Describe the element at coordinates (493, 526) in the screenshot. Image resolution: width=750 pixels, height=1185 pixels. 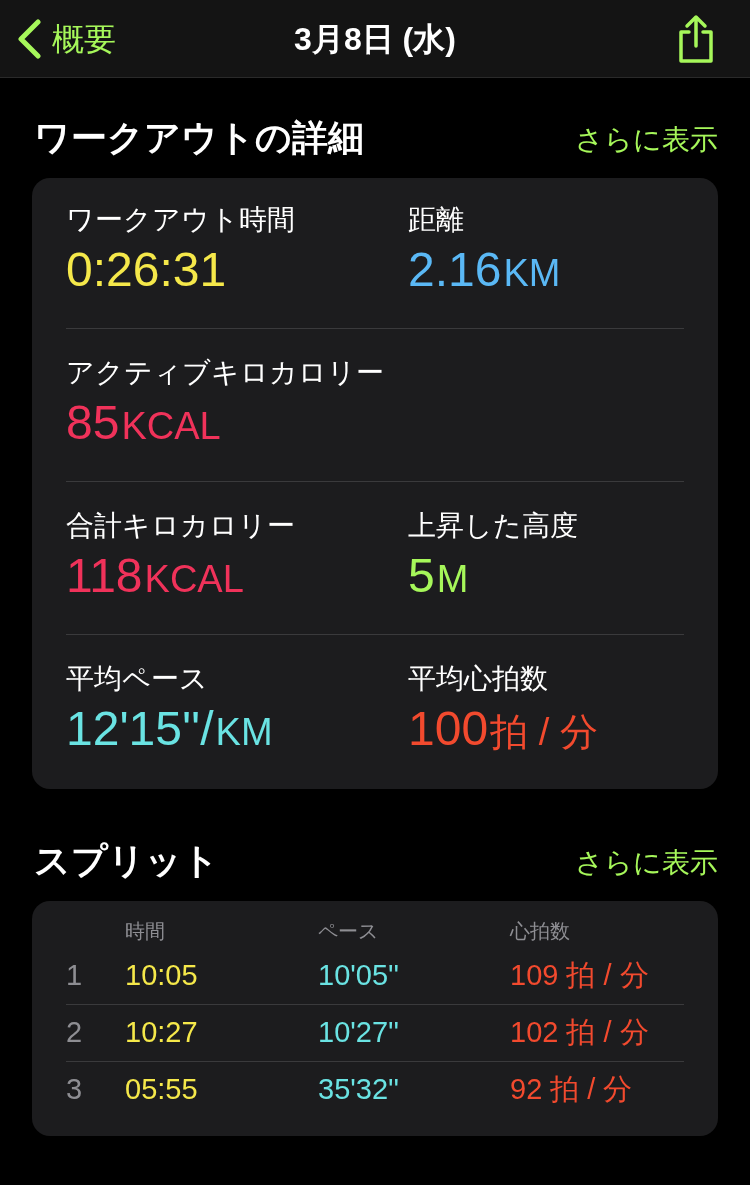
I see `metric-label: 上昇した高度` at that location.